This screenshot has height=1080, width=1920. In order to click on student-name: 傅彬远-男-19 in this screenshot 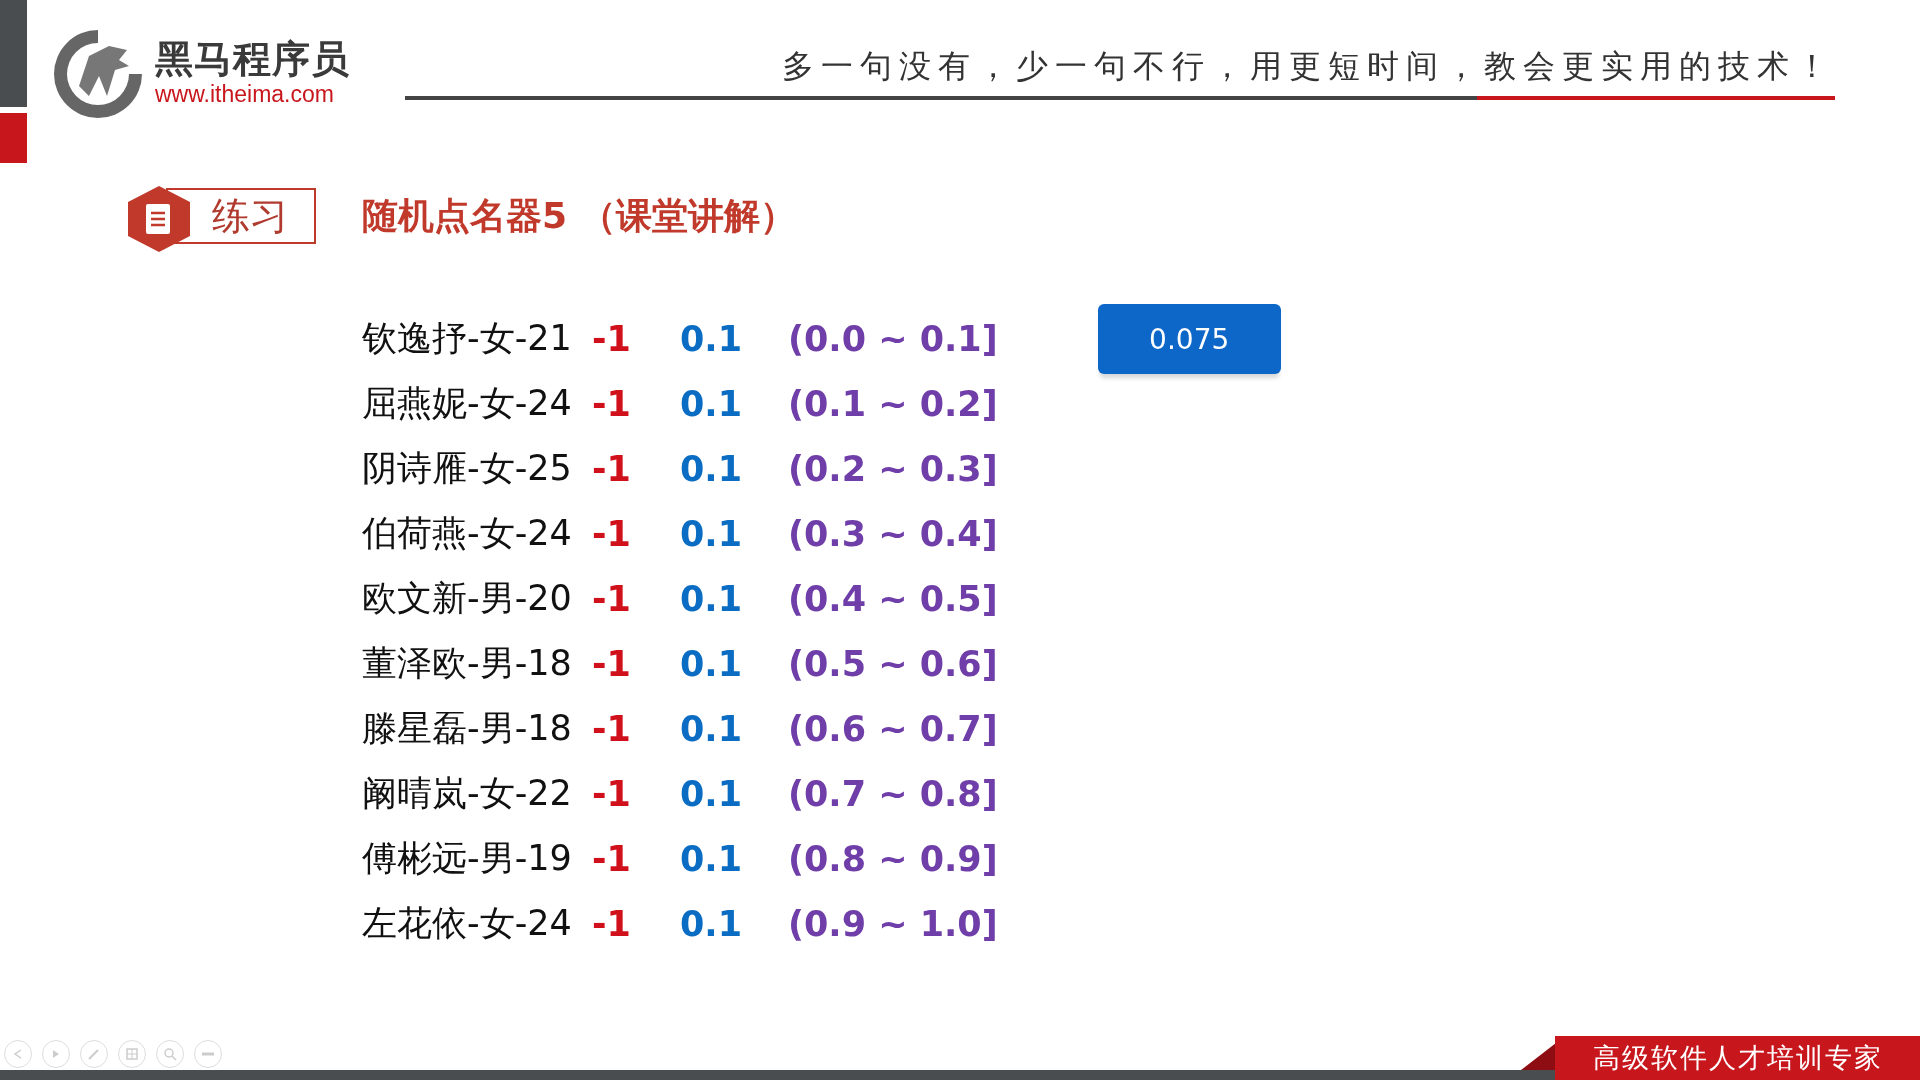, I will do `click(467, 858)`.